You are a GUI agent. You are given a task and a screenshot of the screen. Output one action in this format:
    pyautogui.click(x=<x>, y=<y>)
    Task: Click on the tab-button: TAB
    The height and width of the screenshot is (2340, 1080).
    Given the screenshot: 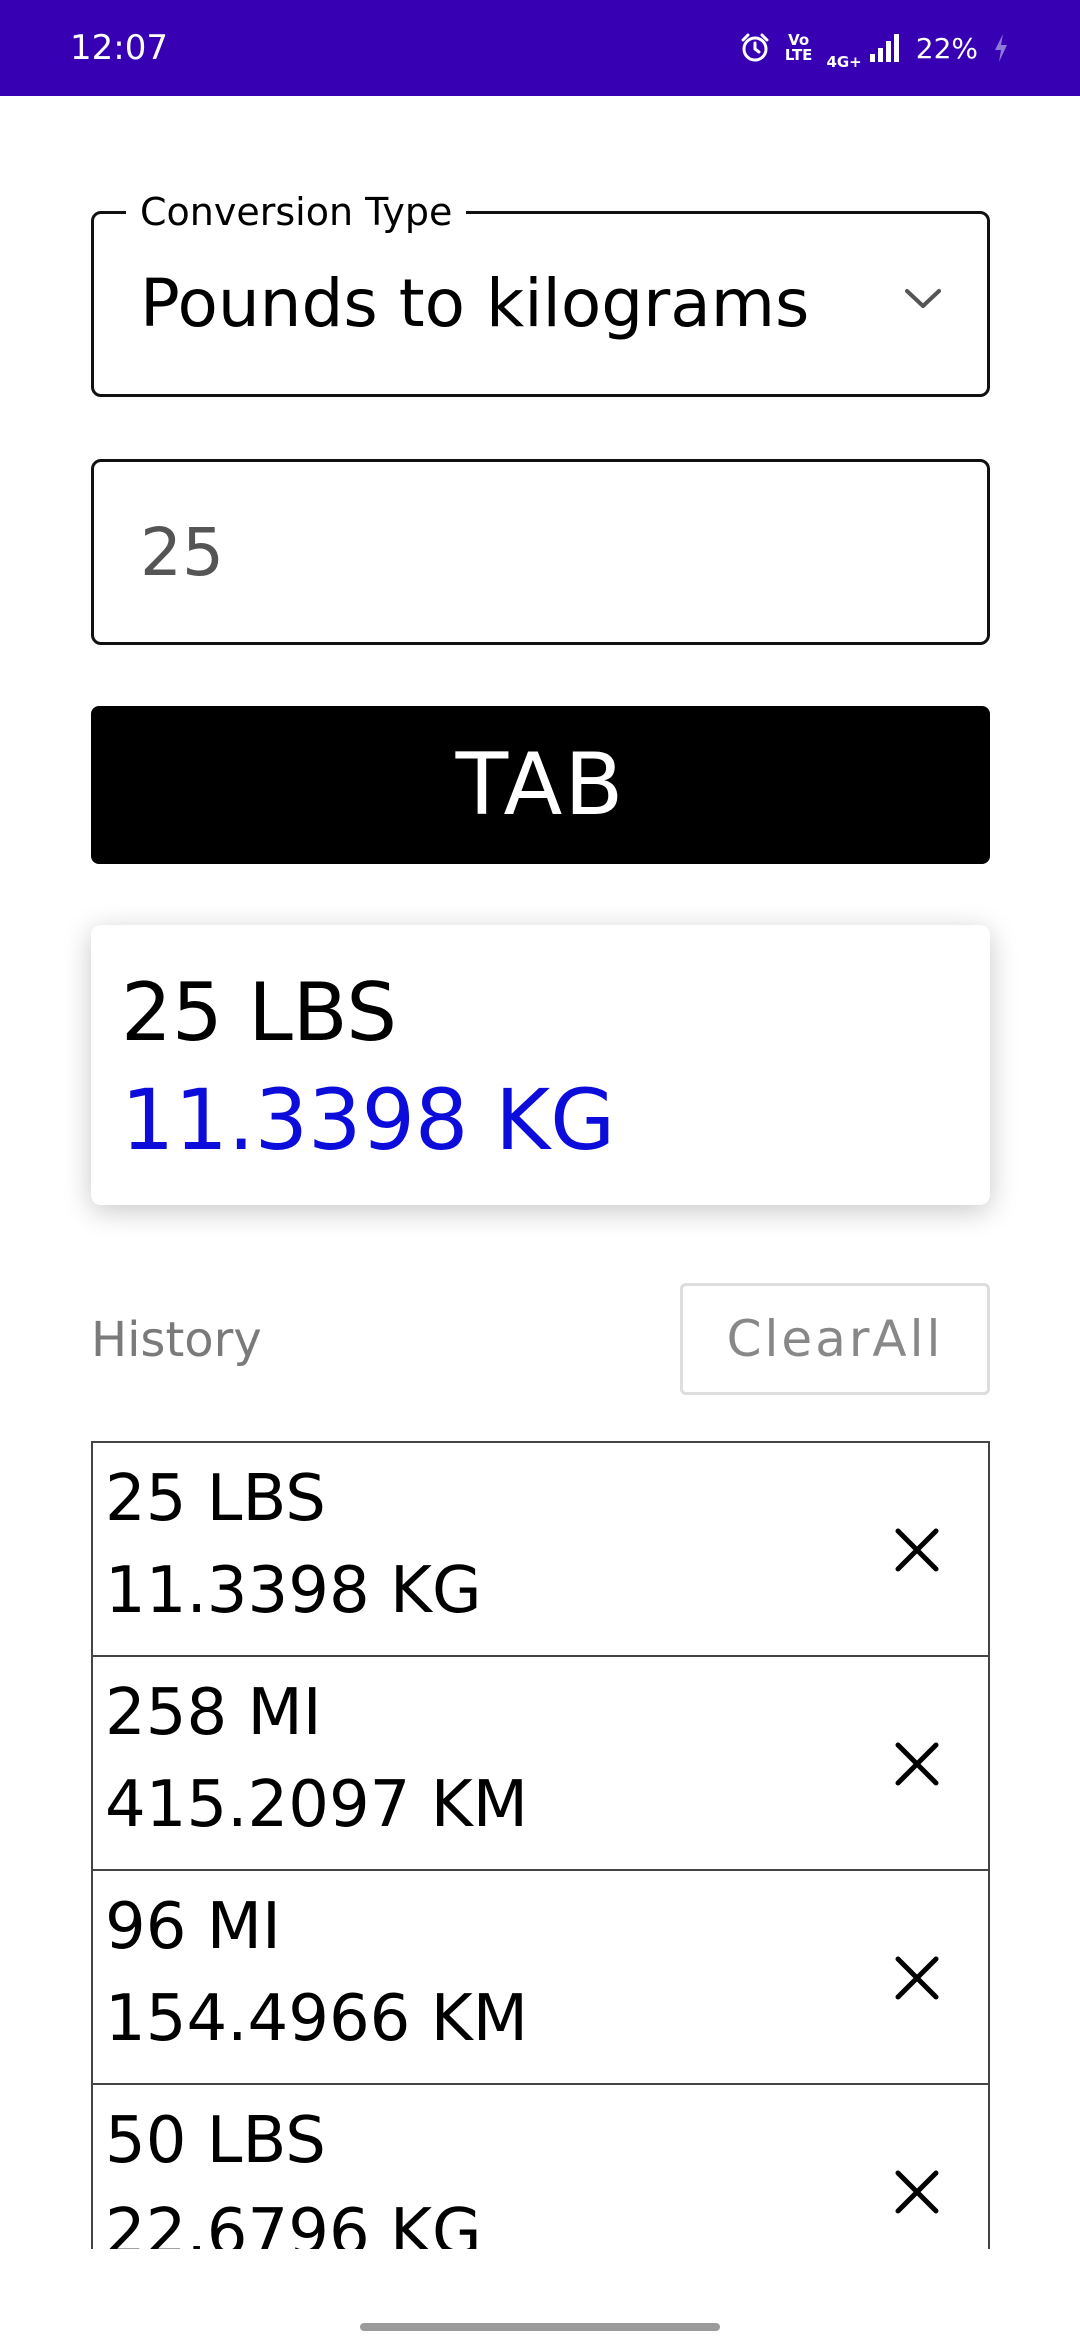 What is the action you would take?
    pyautogui.click(x=540, y=785)
    